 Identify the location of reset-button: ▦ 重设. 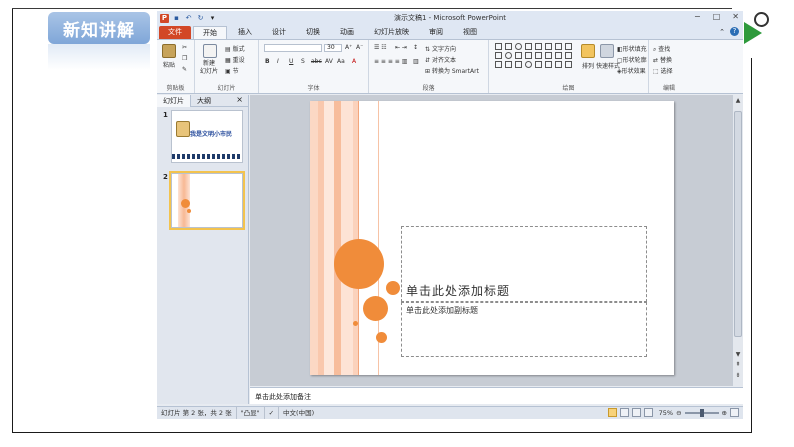
(235, 59).